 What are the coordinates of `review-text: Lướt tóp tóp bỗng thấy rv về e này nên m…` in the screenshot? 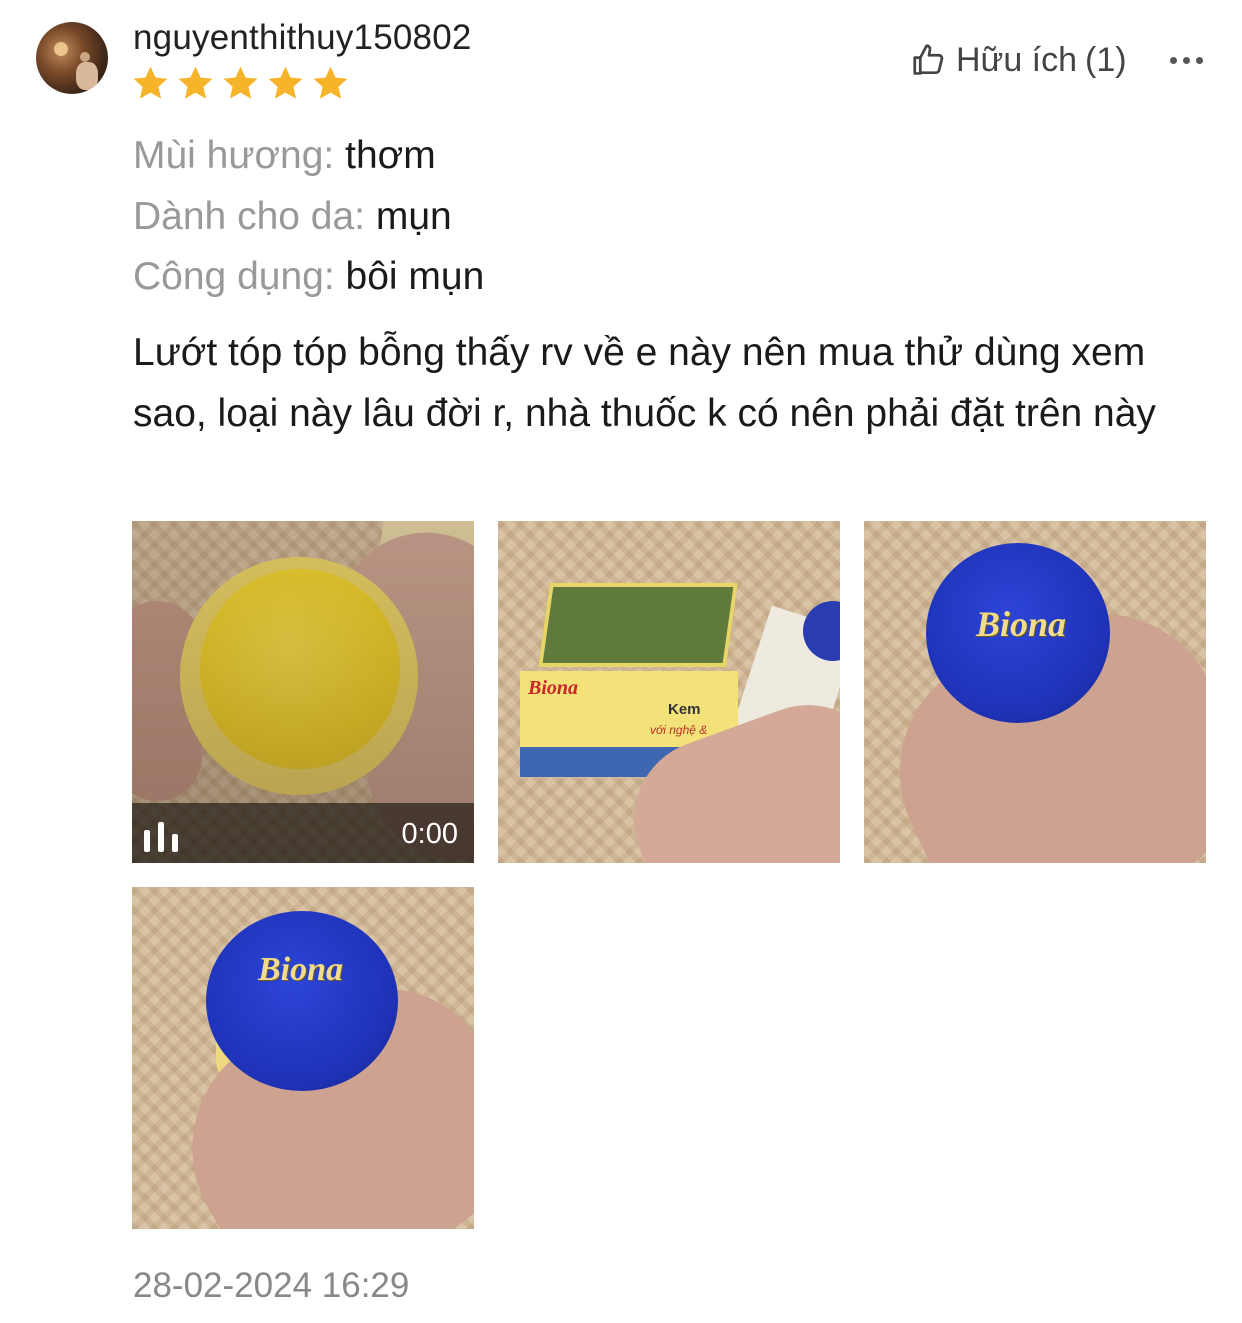 It's located at (644, 383).